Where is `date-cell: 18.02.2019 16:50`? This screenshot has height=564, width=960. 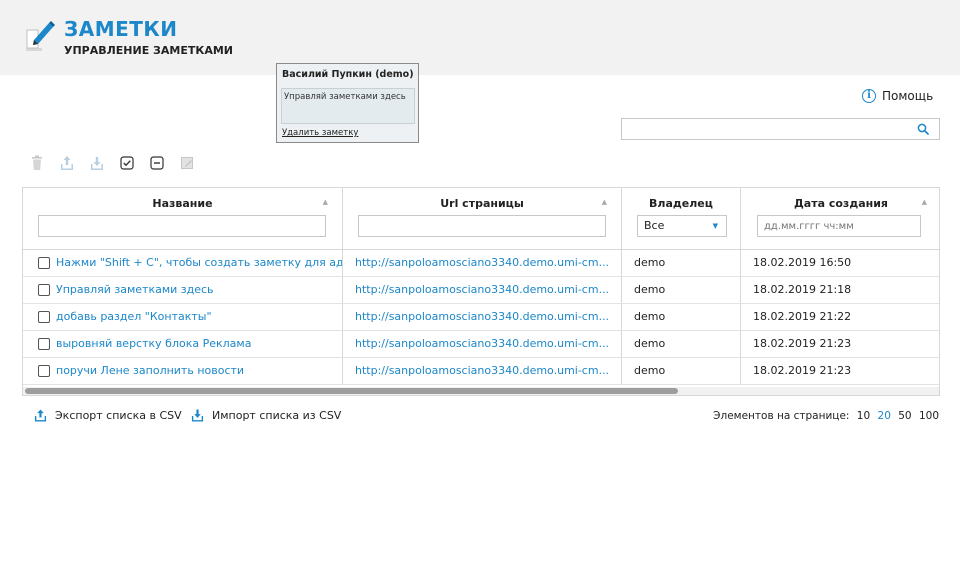
date-cell: 18.02.2019 16:50 is located at coordinates (840, 263).